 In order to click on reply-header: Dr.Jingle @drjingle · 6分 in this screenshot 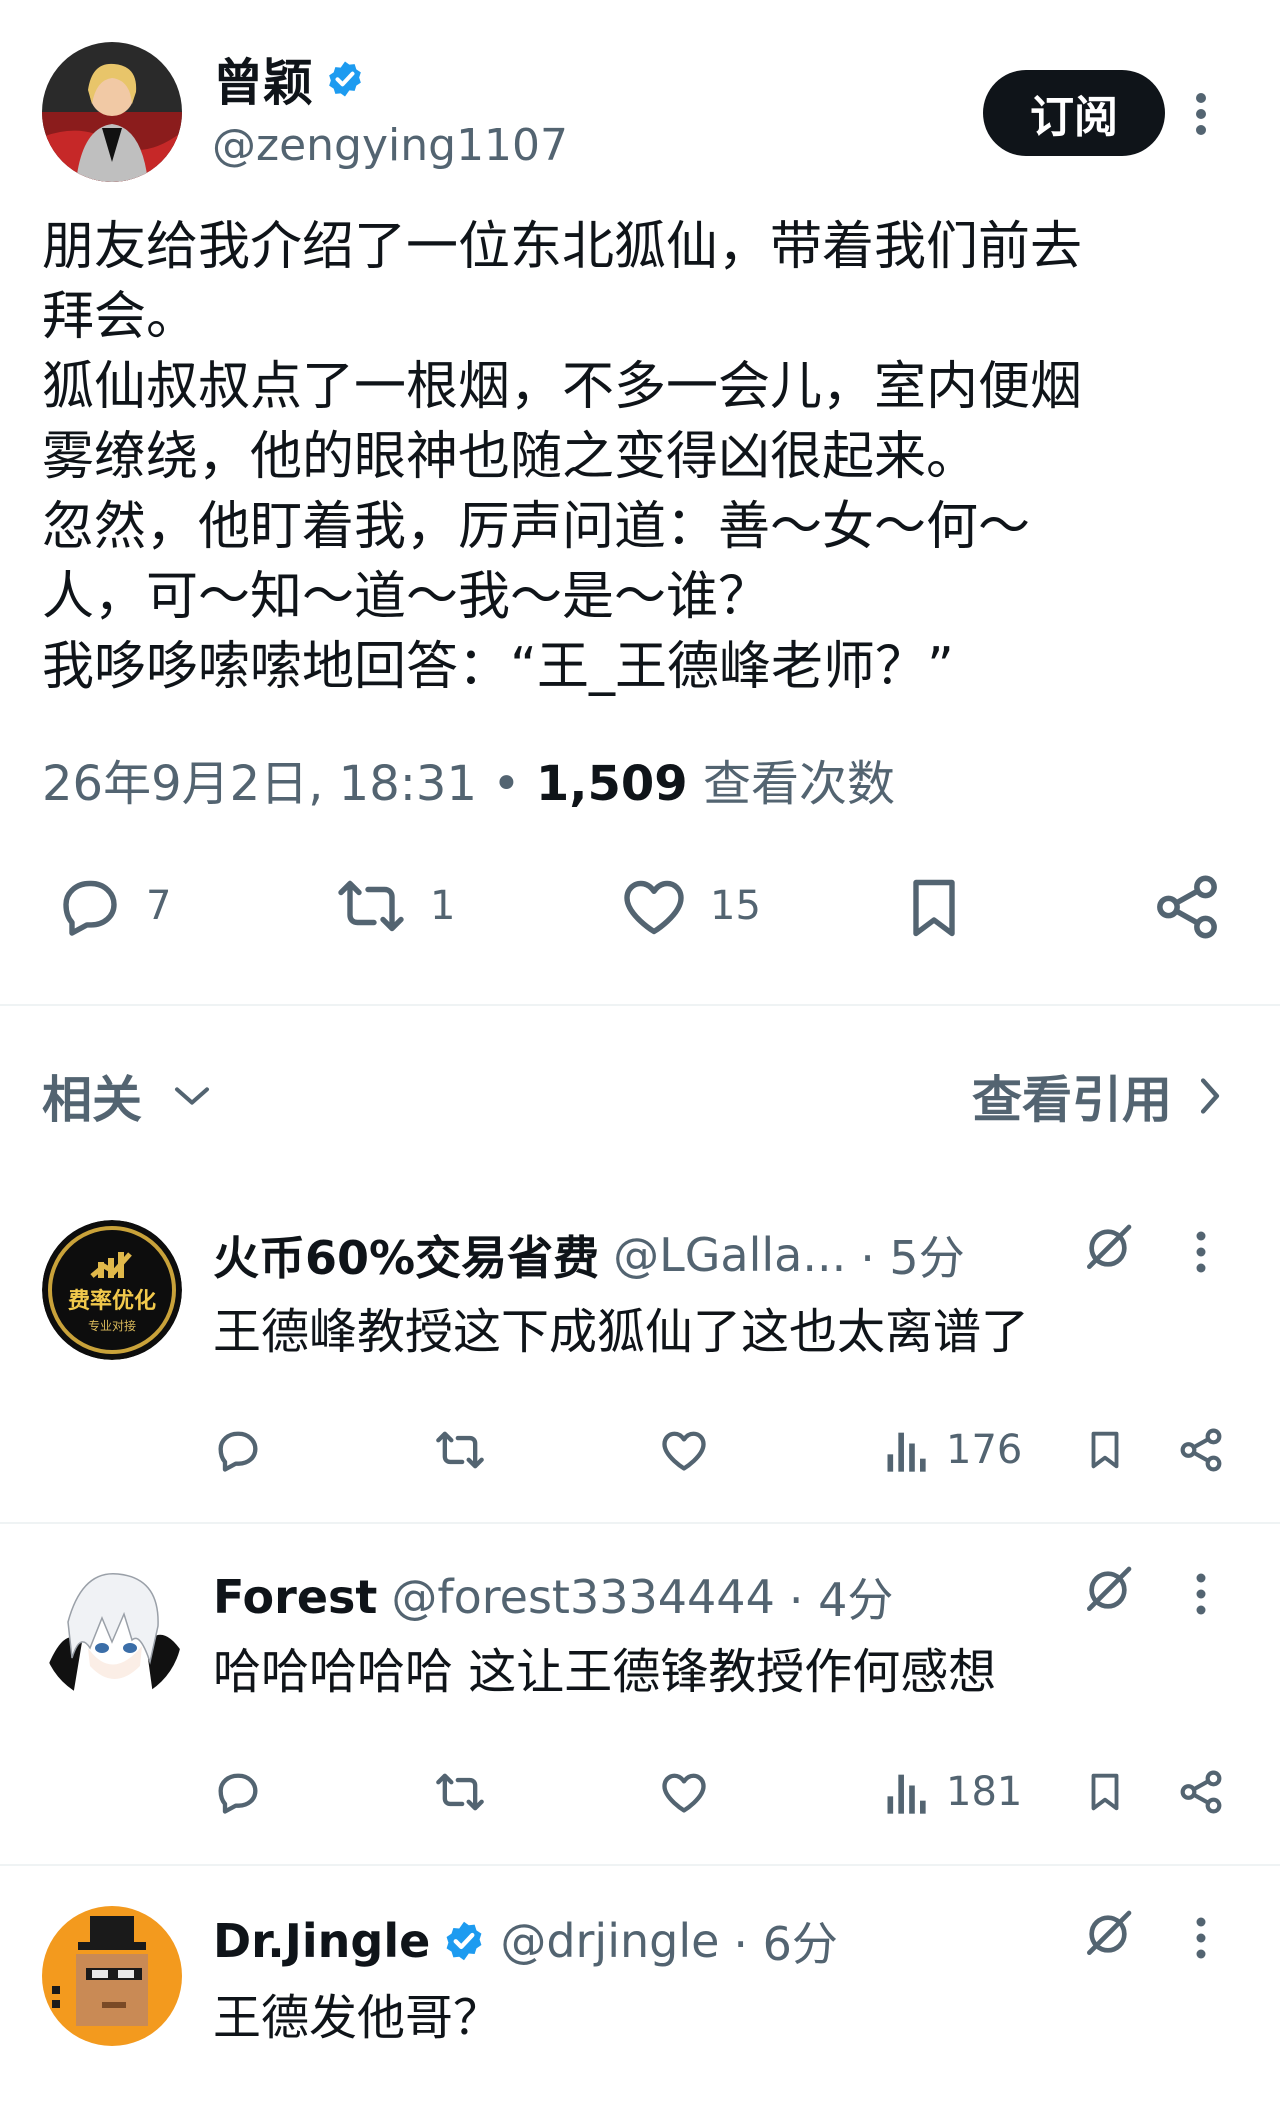, I will do `click(525, 1941)`.